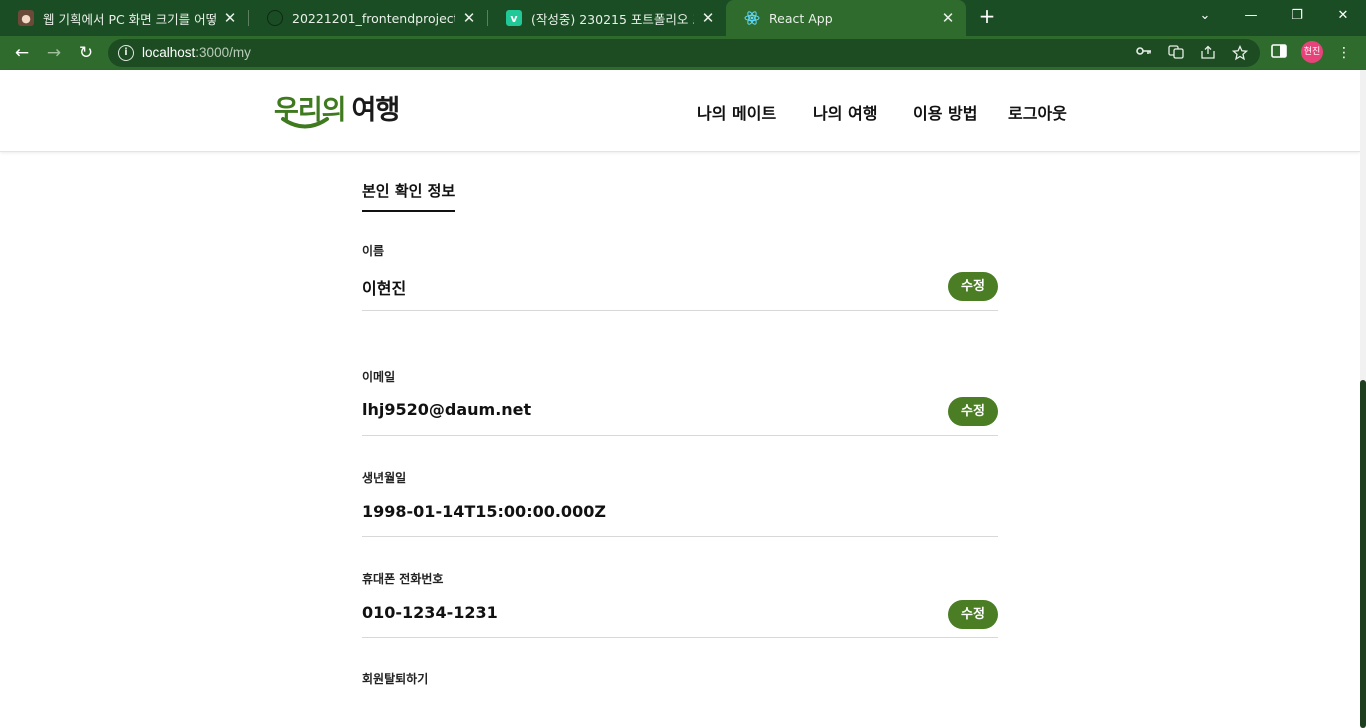  Describe the element at coordinates (1144, 53) in the screenshot. I see `key-icon` at that location.